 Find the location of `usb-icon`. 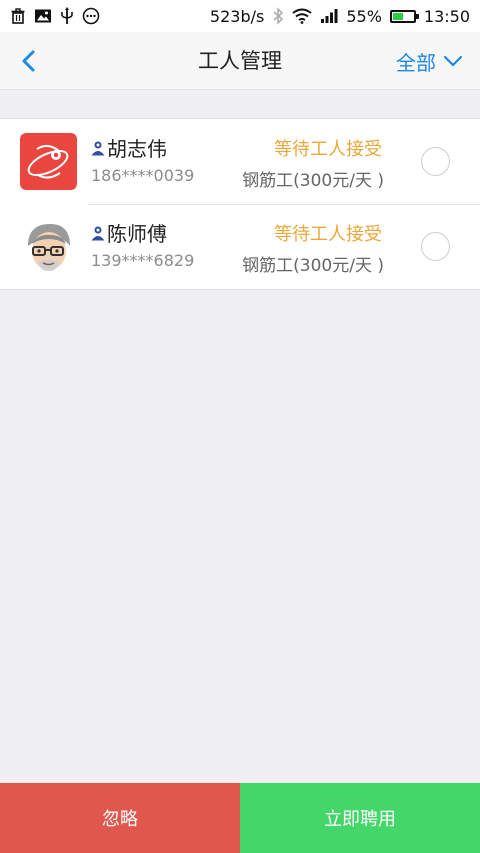

usb-icon is located at coordinates (67, 16).